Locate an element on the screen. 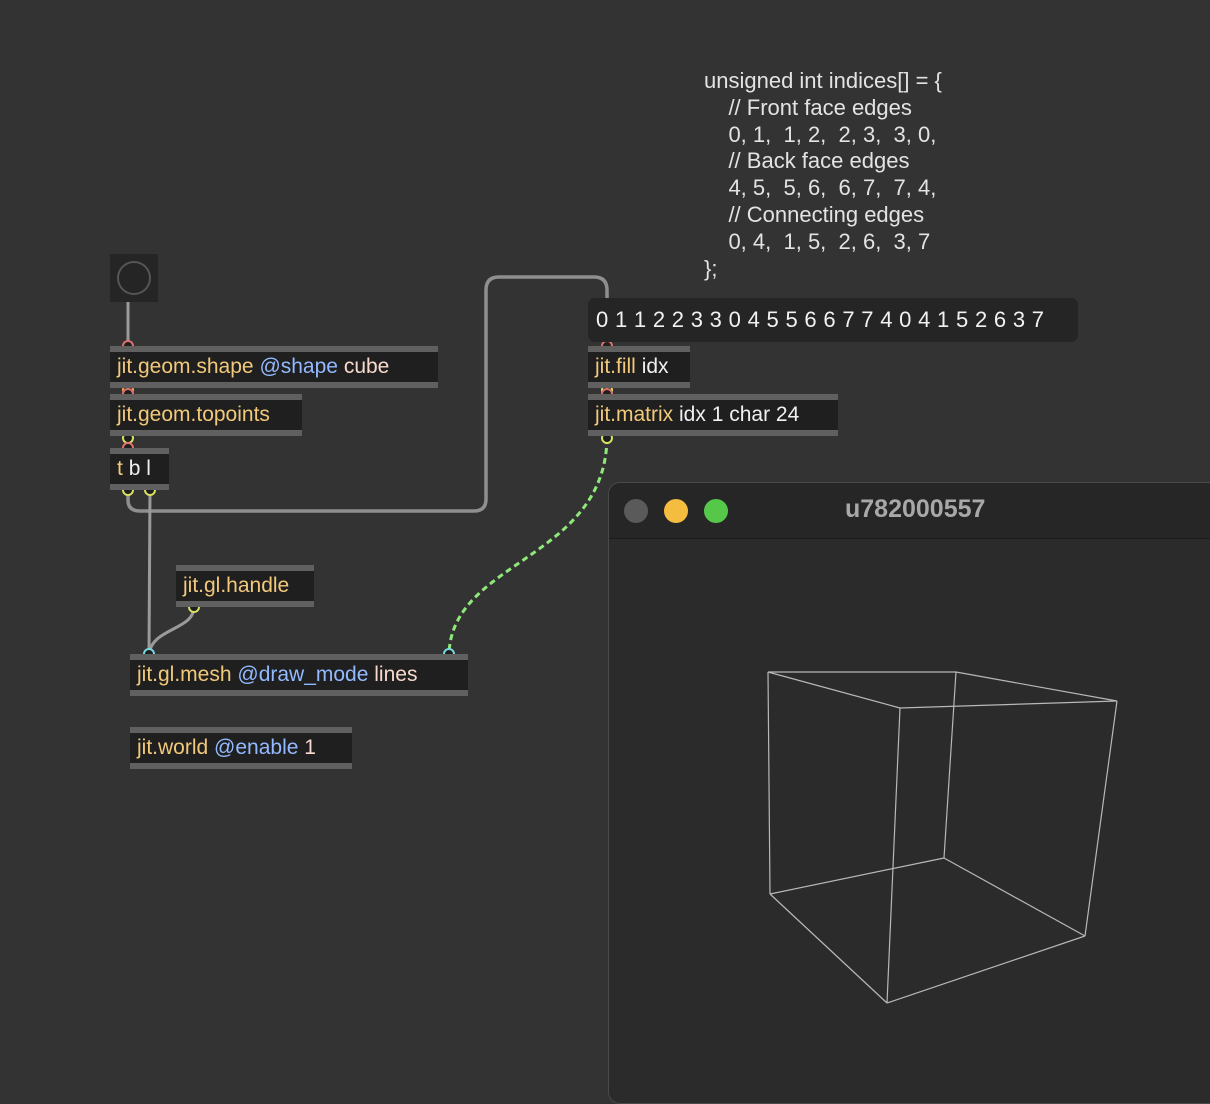  object-attribute-value: cube is located at coordinates (366, 366).